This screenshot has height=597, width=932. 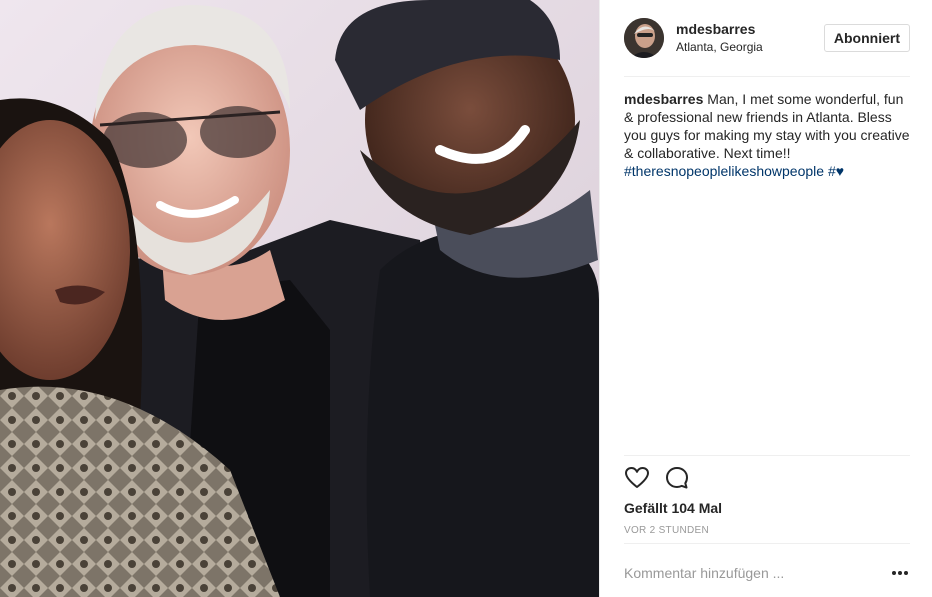 I want to click on hashtag-link: #theresnopeoplelikeshowpeople, so click(x=724, y=171).